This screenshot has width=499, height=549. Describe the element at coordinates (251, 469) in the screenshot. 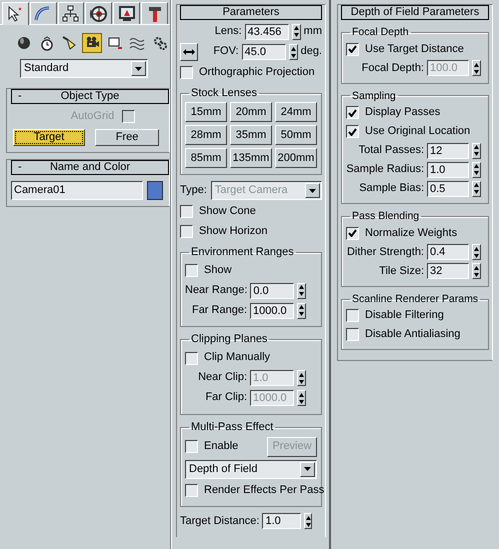

I see `dropdown: Depth of Field` at that location.